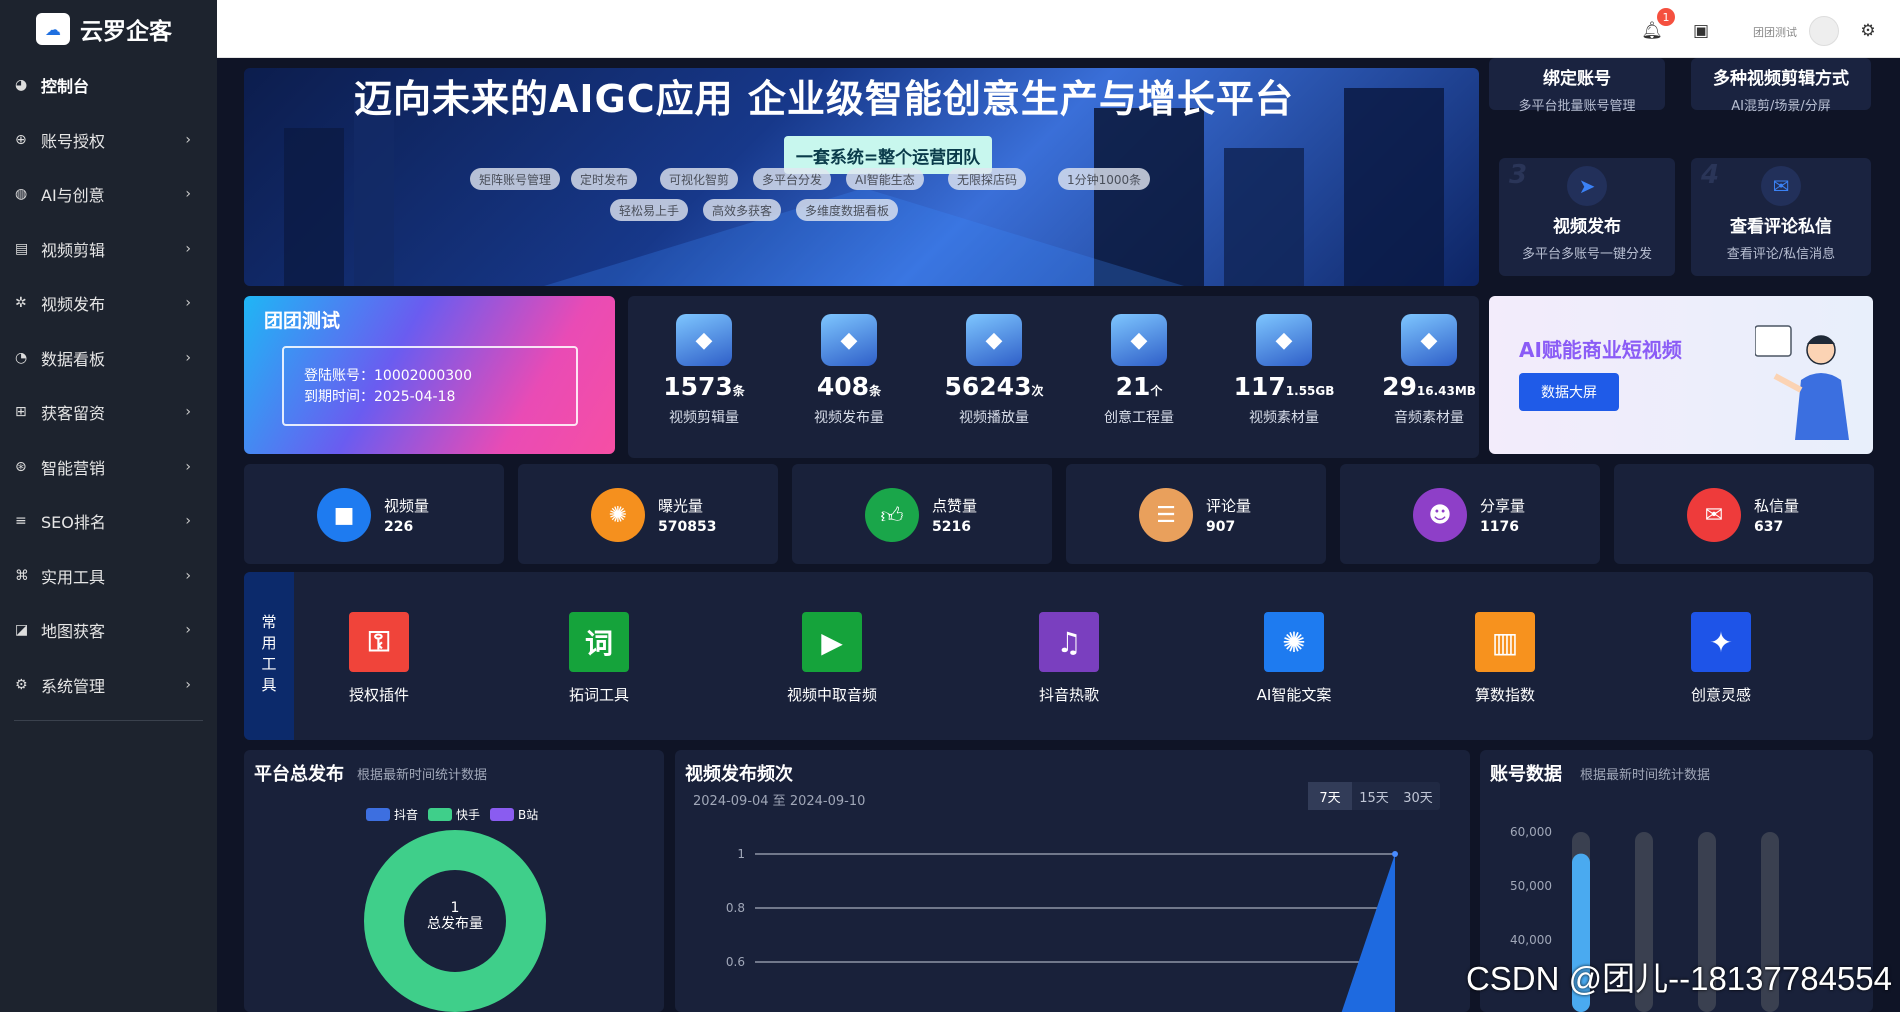 Image resolution: width=1900 pixels, height=1012 pixels. I want to click on feature-sub: 查看评论/私信消息, so click(1781, 254).